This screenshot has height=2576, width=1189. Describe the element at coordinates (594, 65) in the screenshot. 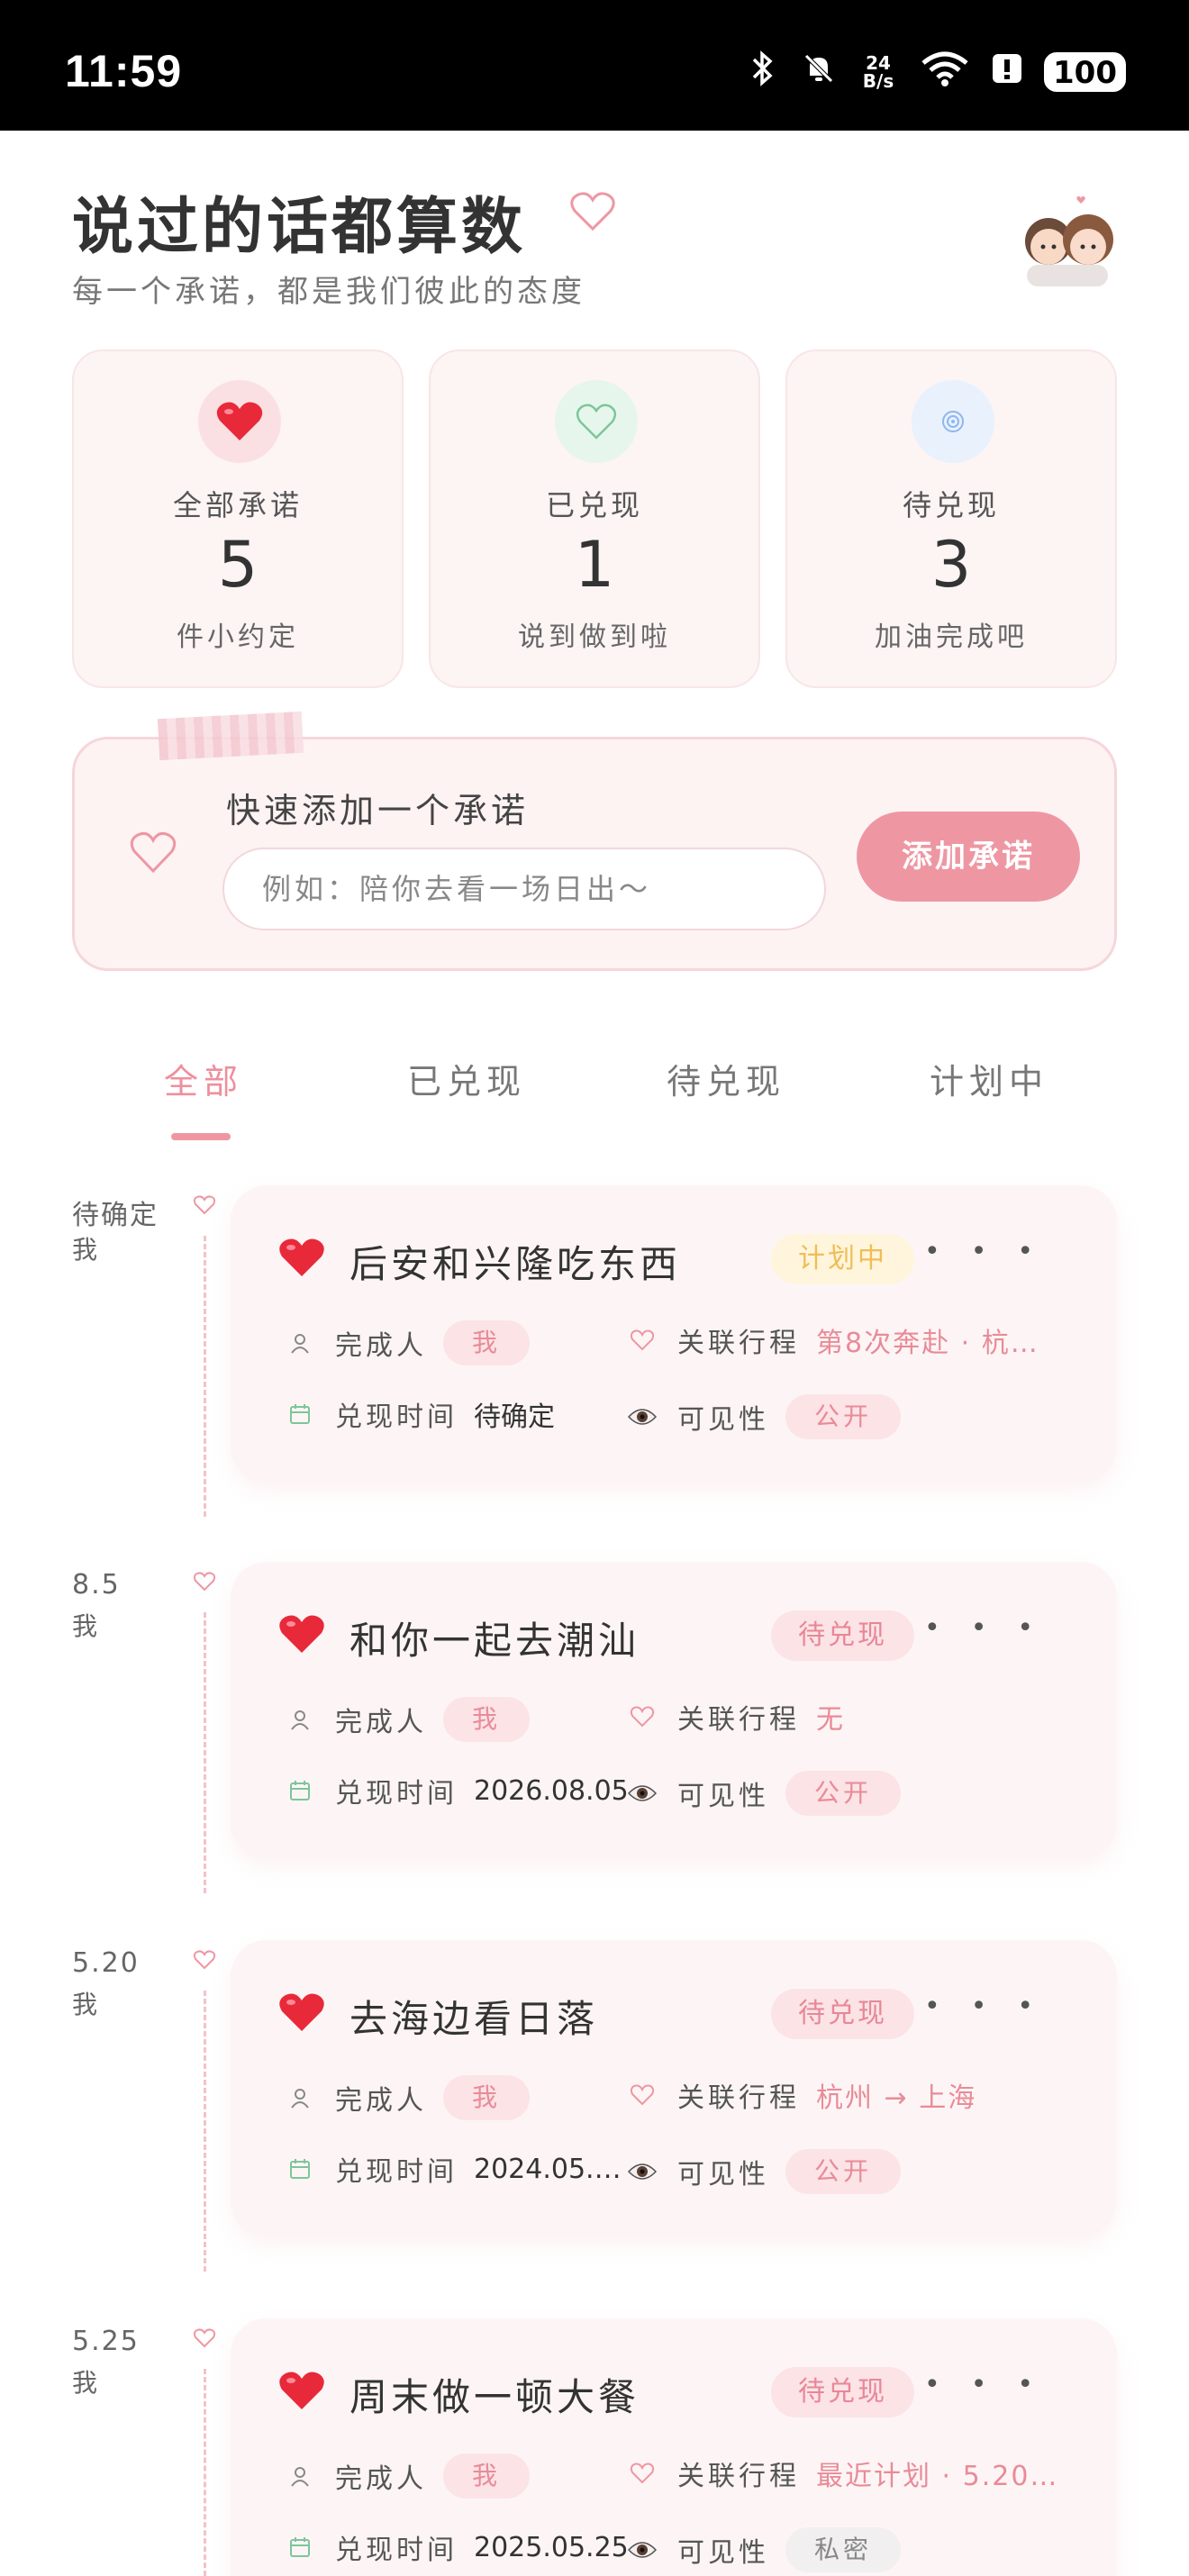

I see `status-bar: 11:59 24 B/s 100` at that location.